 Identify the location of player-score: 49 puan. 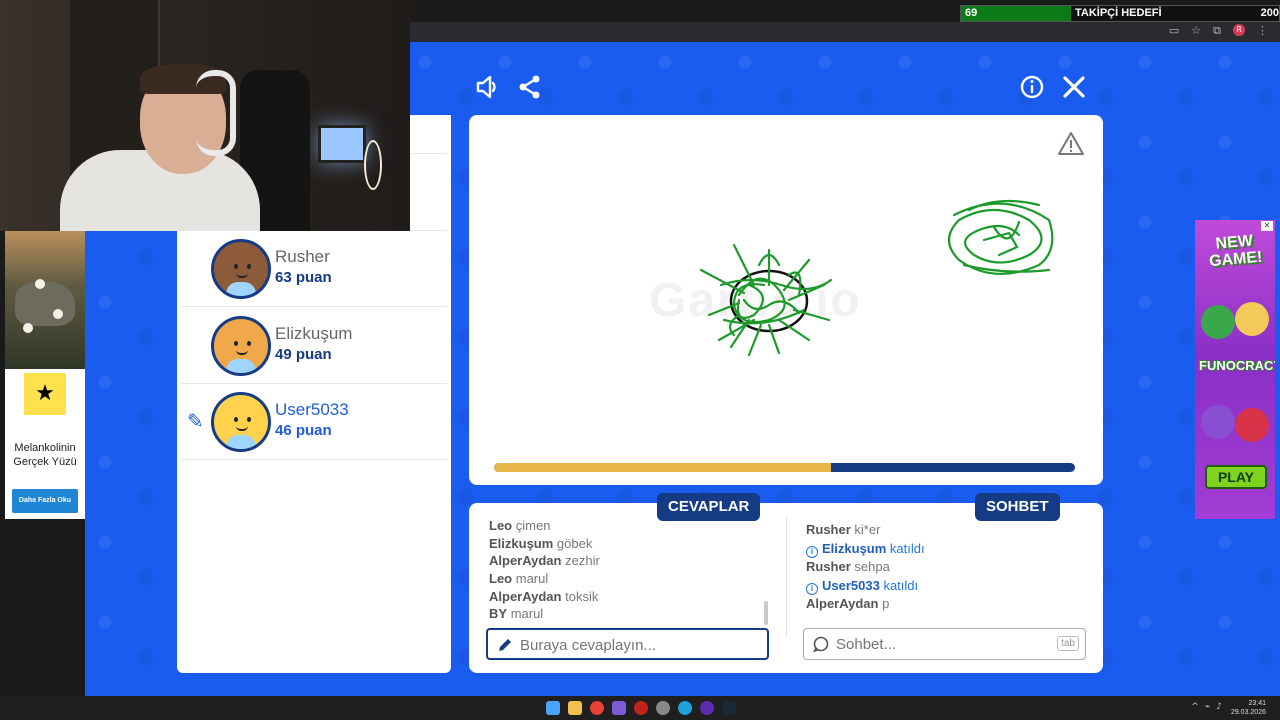
(303, 354).